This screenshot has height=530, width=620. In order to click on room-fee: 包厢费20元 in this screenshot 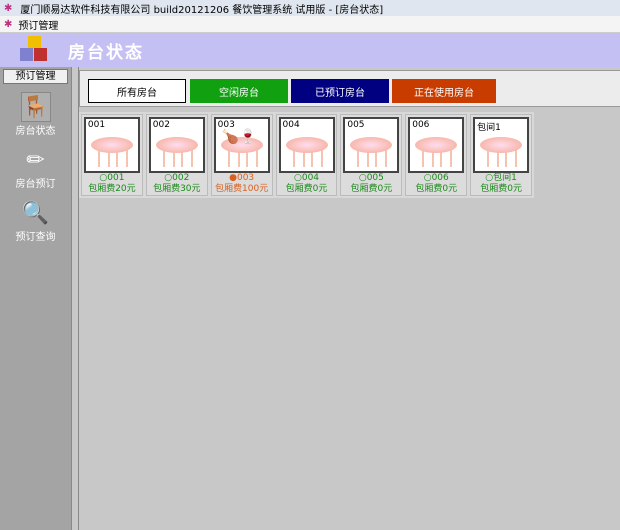, I will do `click(112, 189)`.